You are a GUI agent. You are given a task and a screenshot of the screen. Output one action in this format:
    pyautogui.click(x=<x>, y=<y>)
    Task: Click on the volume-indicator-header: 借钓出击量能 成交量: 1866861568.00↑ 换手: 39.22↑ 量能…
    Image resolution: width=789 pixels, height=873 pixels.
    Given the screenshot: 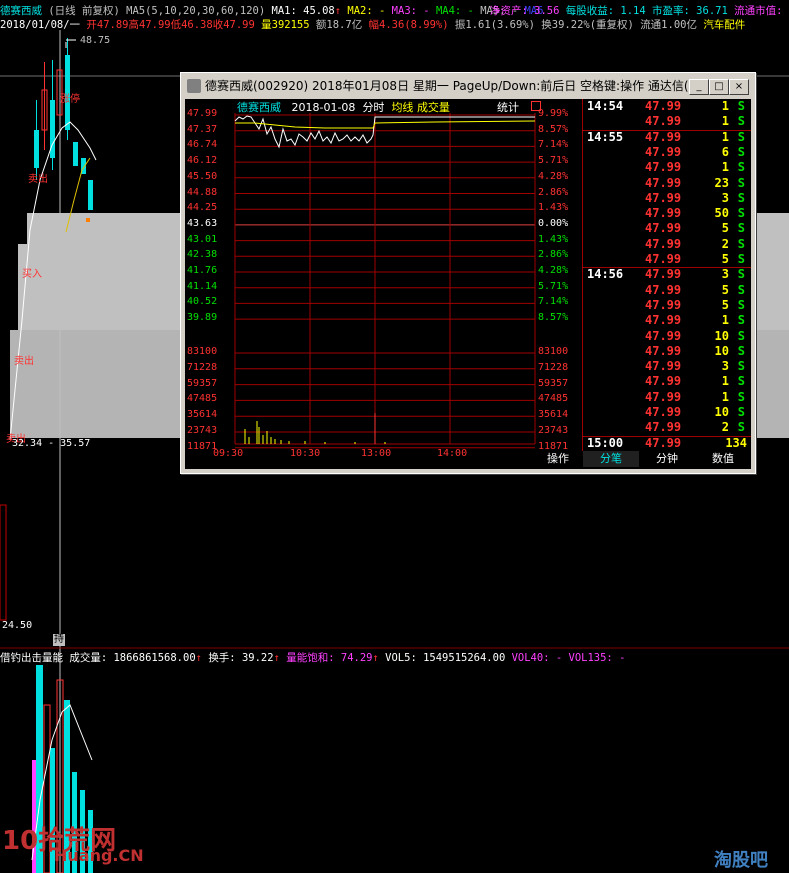 What is the action you would take?
    pyautogui.click(x=313, y=658)
    